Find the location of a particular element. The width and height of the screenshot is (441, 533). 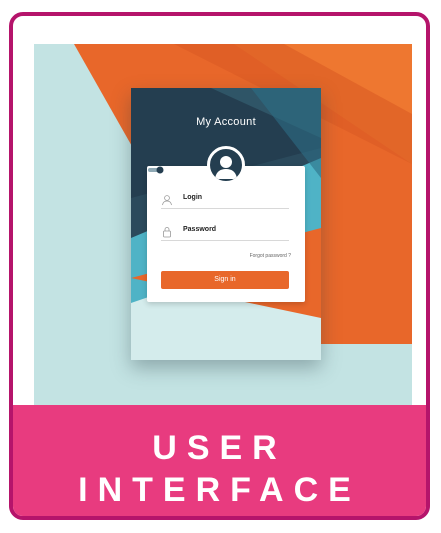

password-label: Password is located at coordinates (200, 229).